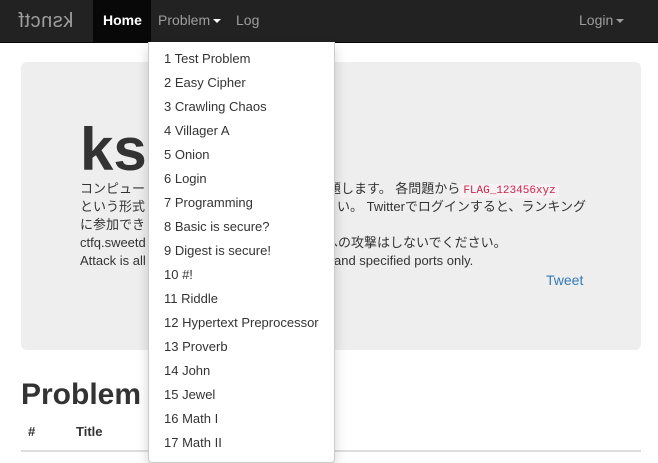 Image resolution: width=658 pixels, height=463 pixels. What do you see at coordinates (208, 202) in the screenshot?
I see `dropdown-item-problem-7: 7 Programming` at bounding box center [208, 202].